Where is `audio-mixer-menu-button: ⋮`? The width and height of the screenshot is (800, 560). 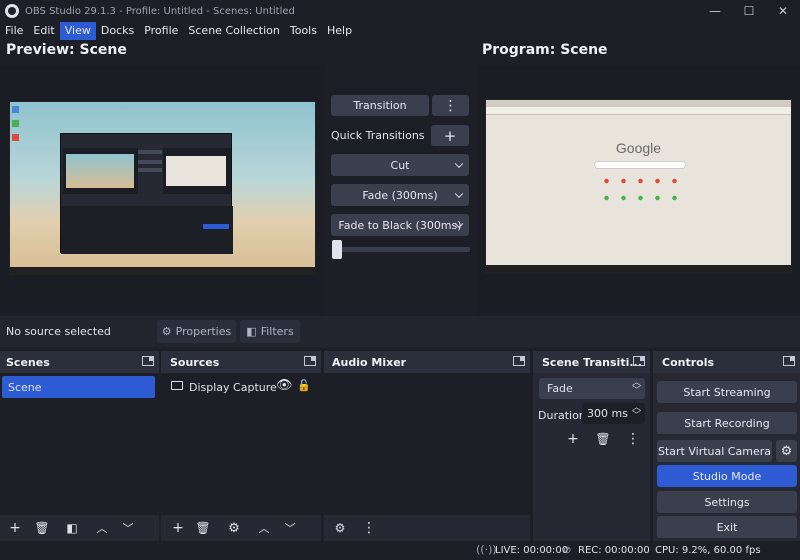 audio-mixer-menu-button: ⋮ is located at coordinates (369, 528).